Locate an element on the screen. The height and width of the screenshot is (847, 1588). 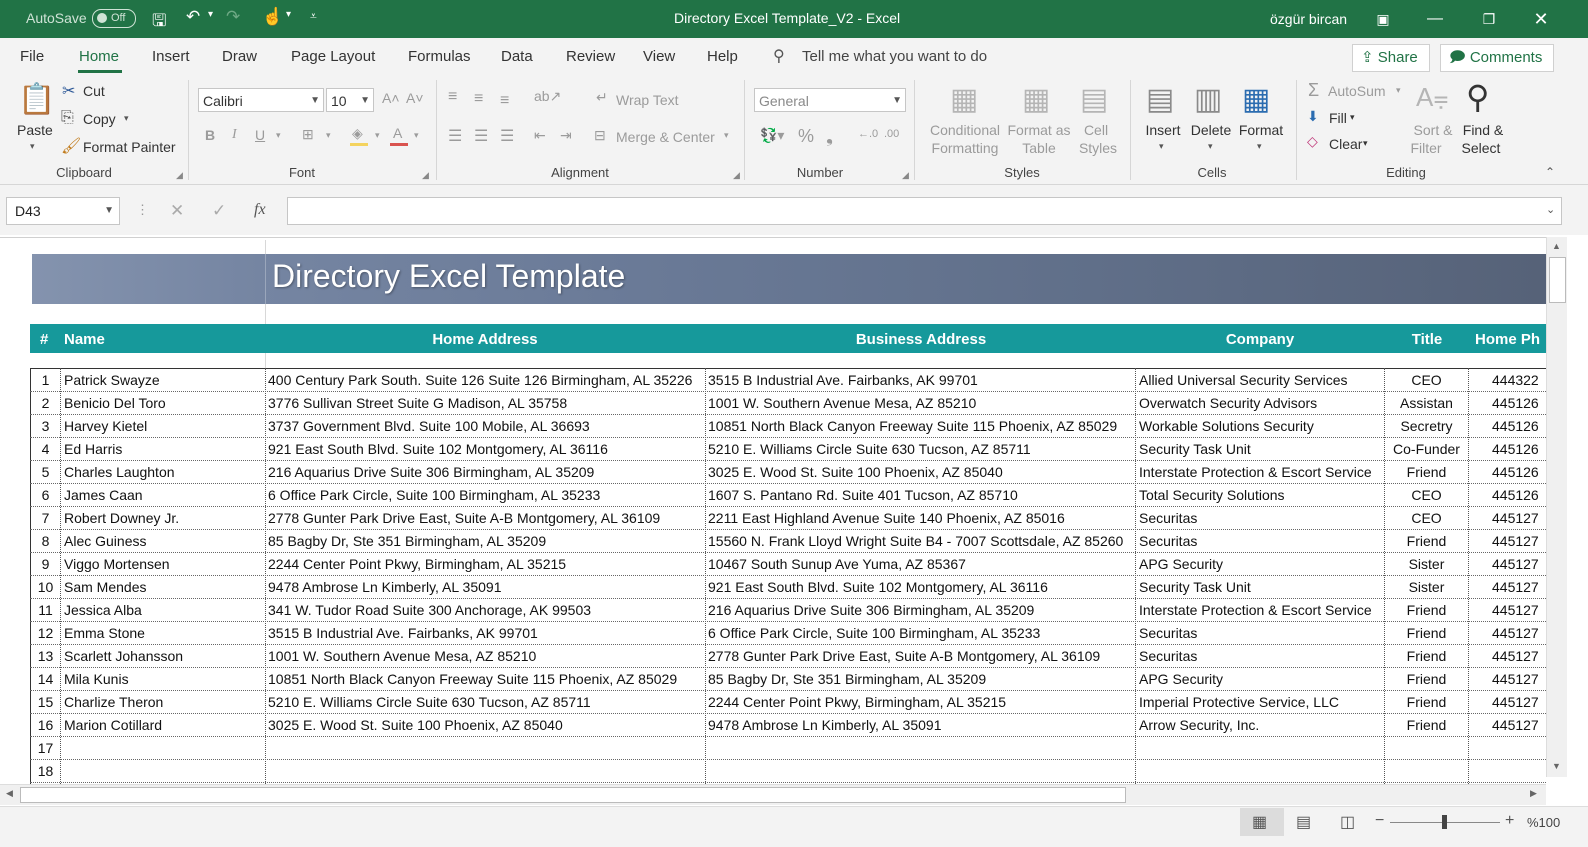
cell-title: Co-Funder is located at coordinates (1426, 449).